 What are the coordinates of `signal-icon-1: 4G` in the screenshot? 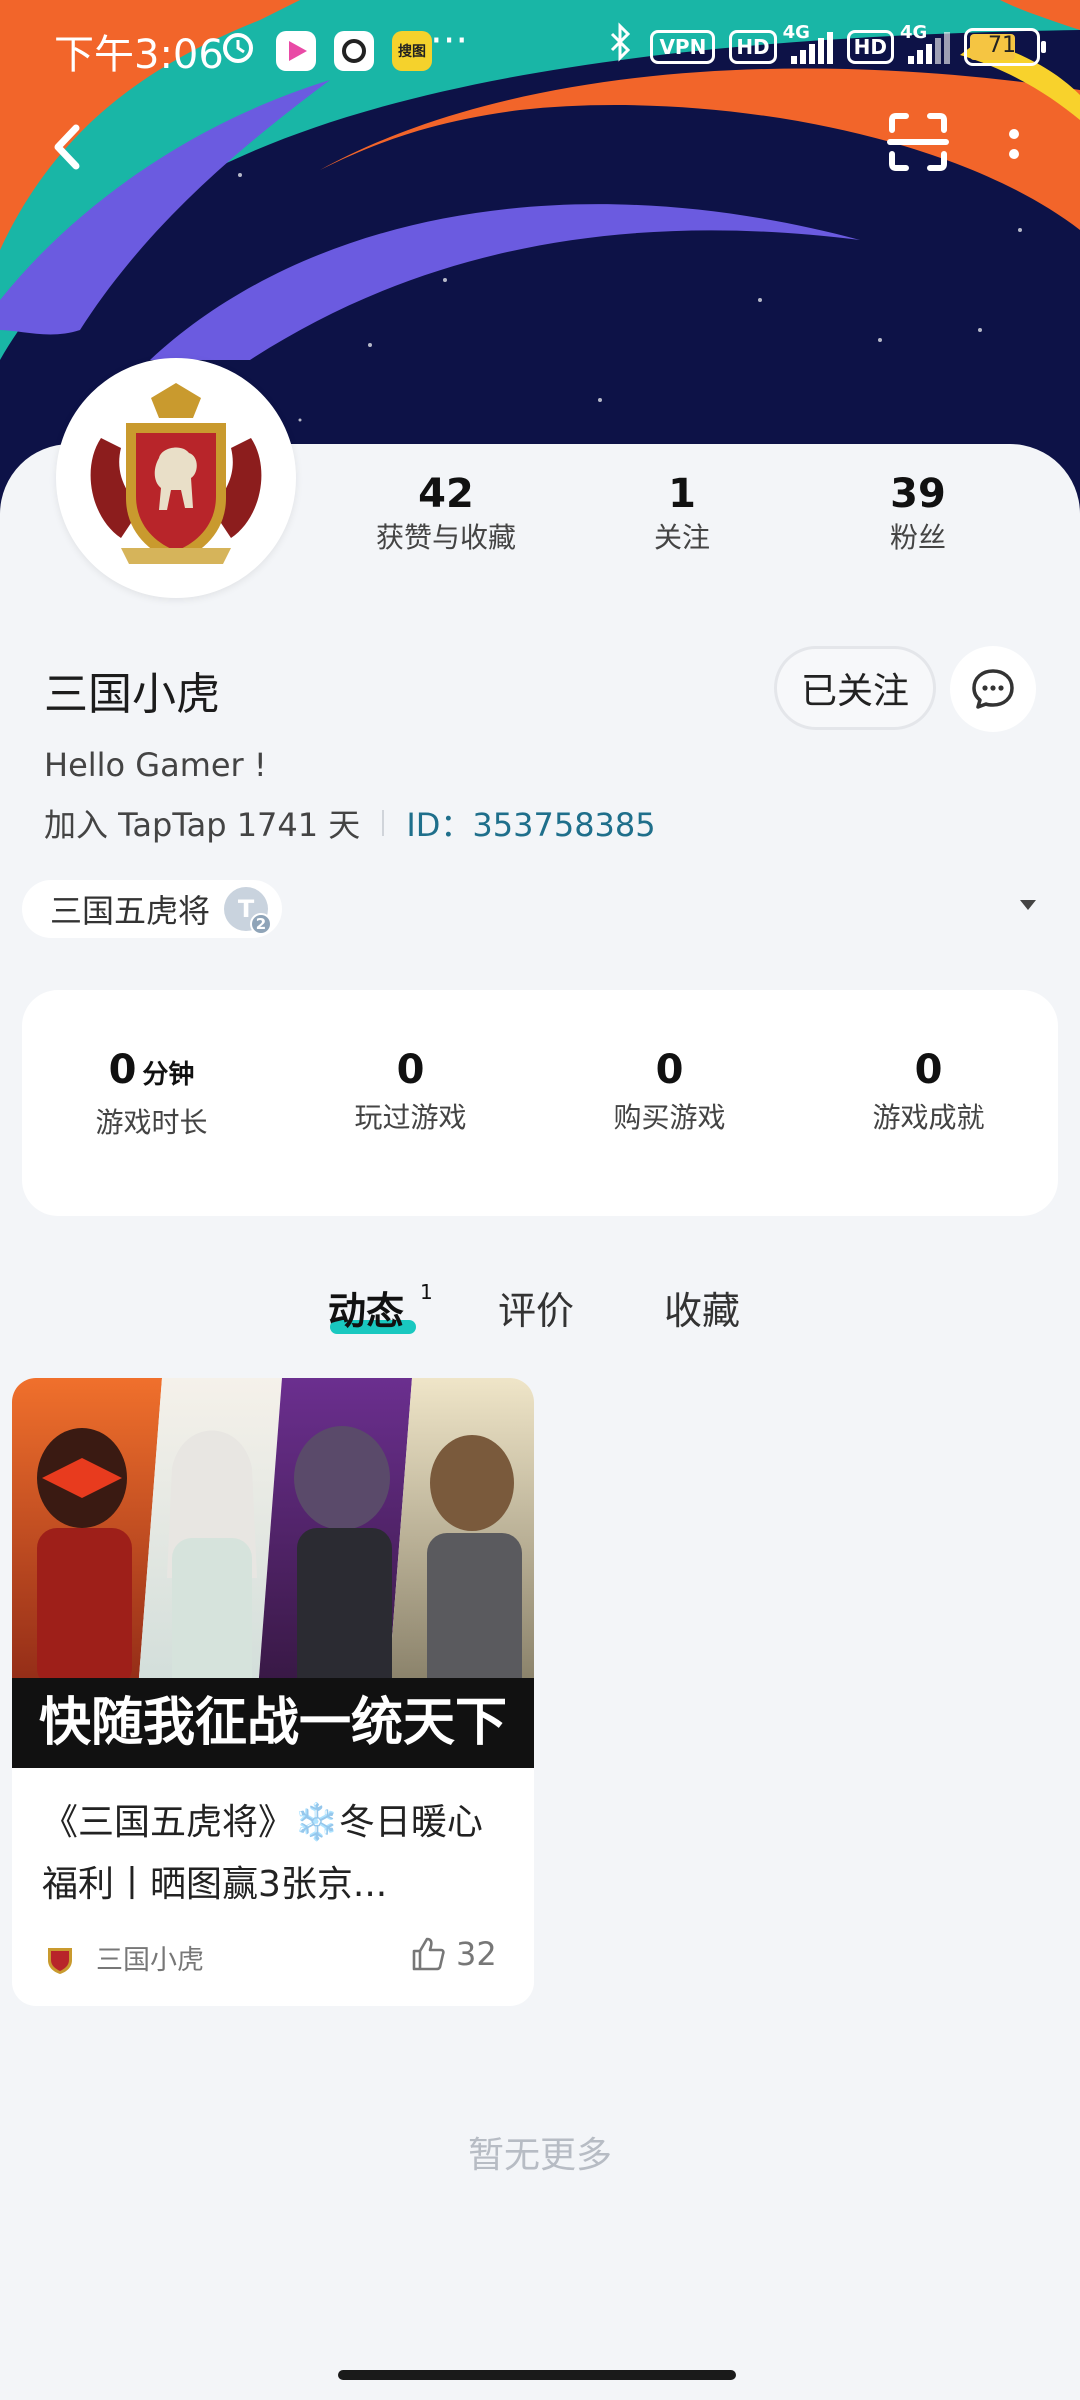 It's located at (808, 43).